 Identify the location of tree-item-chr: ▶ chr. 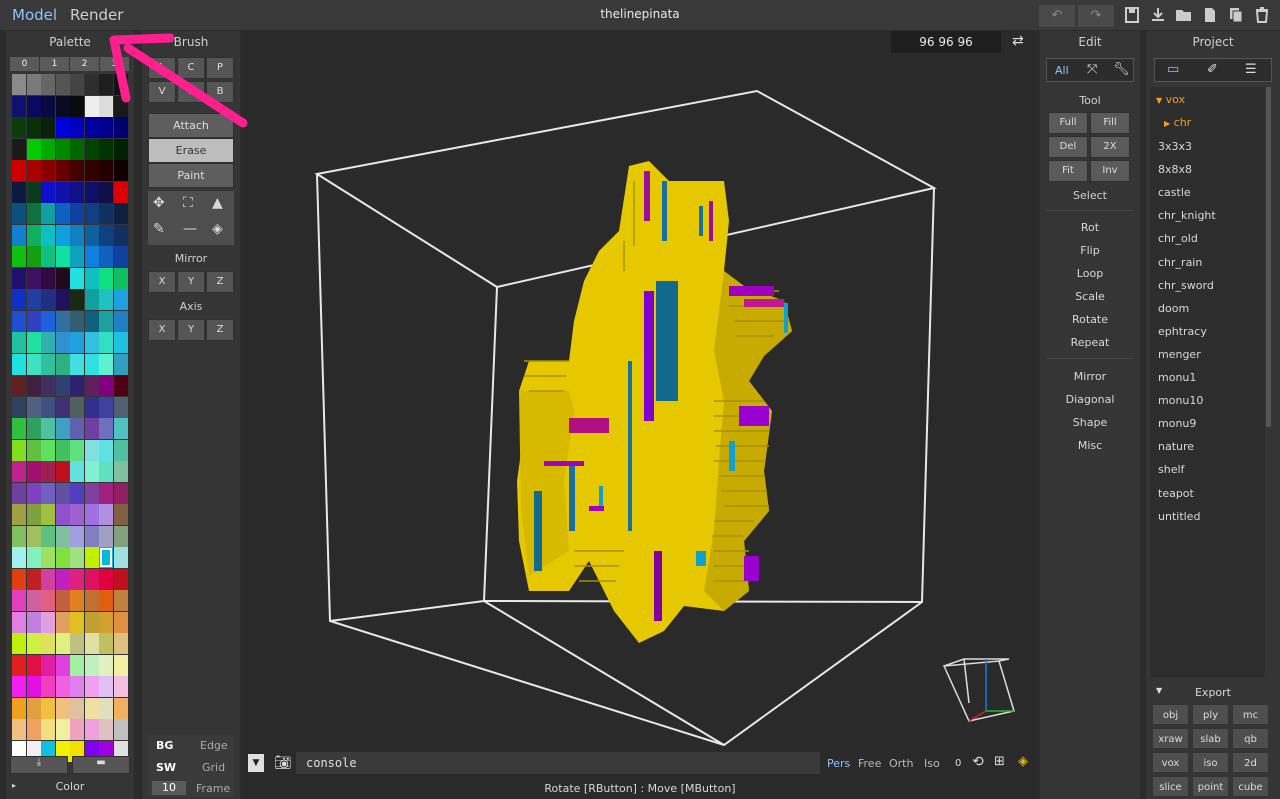
(1177, 122).